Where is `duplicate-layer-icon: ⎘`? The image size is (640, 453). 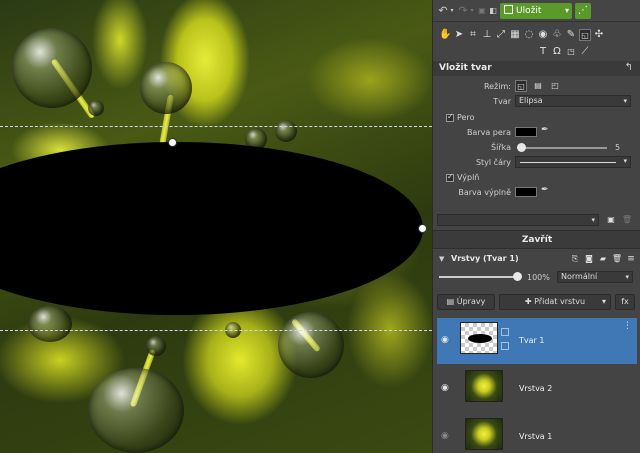
duplicate-layer-icon: ⎘ is located at coordinates (575, 259).